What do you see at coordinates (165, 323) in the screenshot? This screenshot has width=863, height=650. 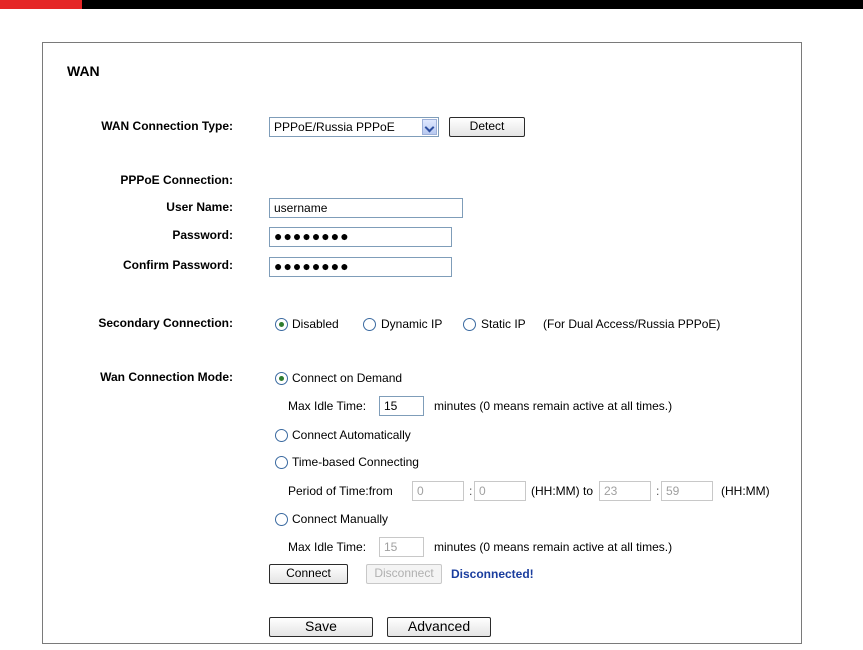 I see `secondary-connection-label: Secondary Connection:` at bounding box center [165, 323].